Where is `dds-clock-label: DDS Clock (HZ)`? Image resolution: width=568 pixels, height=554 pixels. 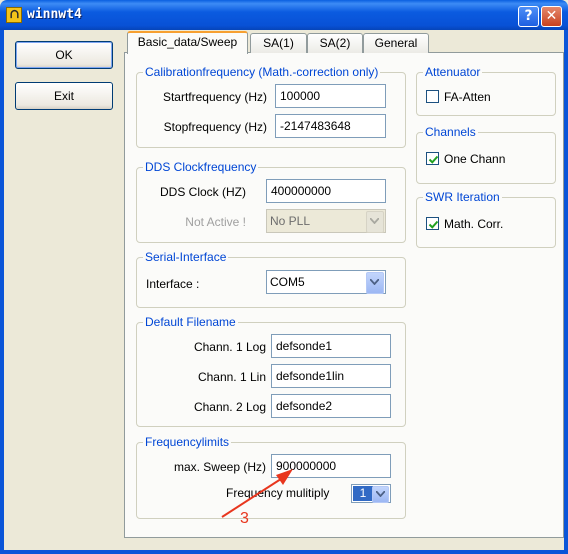 dds-clock-label: DDS Clock (HZ) is located at coordinates (203, 192).